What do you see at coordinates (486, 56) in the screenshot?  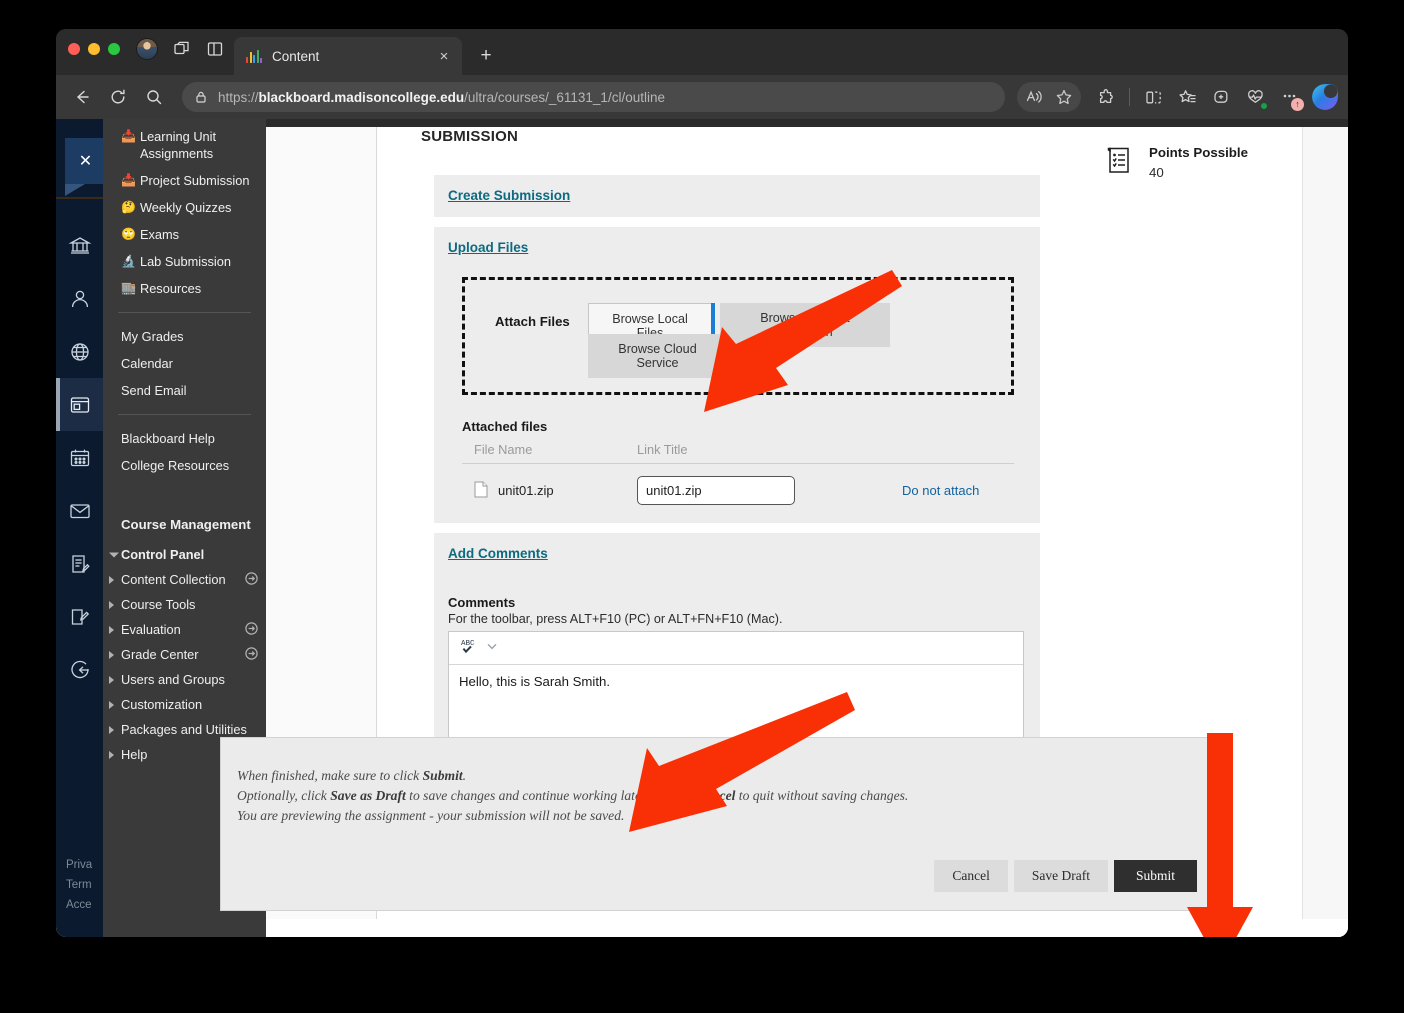 I see `new-tab-button: +` at bounding box center [486, 56].